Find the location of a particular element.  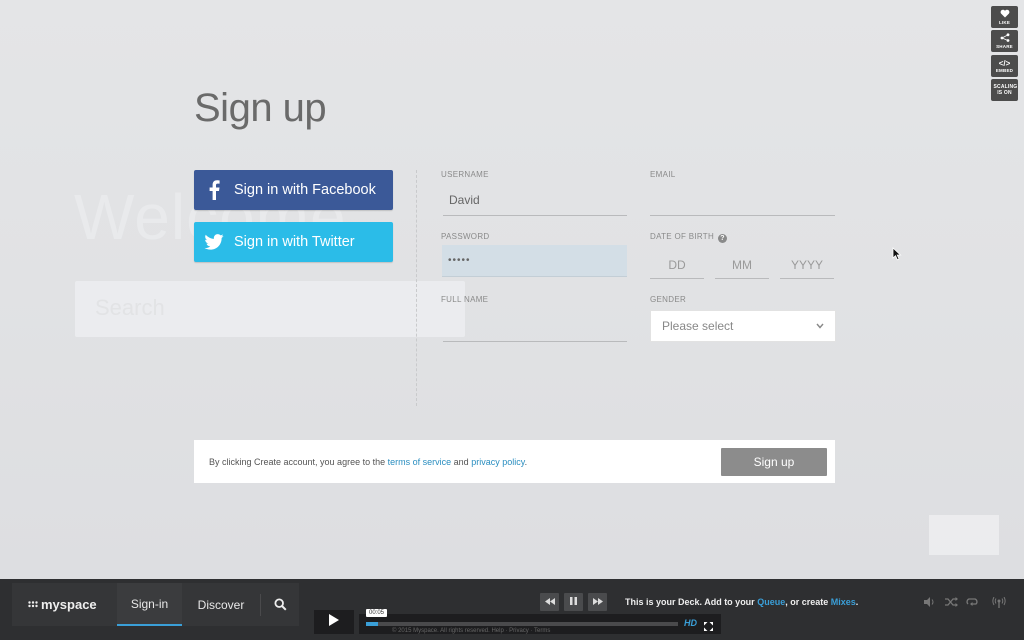

email-field is located at coordinates (742, 200).